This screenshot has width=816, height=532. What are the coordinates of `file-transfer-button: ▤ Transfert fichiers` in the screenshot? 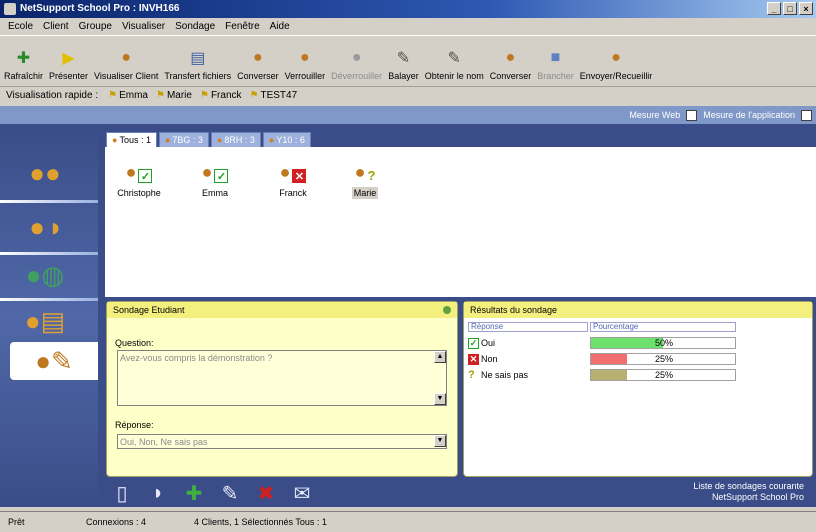 It's located at (197, 66).